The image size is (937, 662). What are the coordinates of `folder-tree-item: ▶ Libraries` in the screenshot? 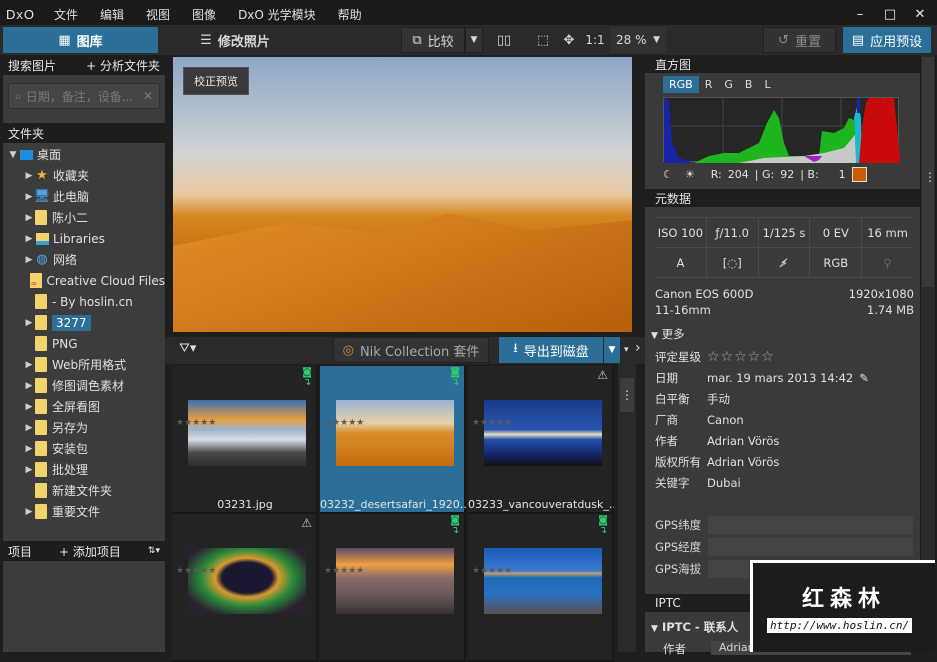 It's located at (84, 238).